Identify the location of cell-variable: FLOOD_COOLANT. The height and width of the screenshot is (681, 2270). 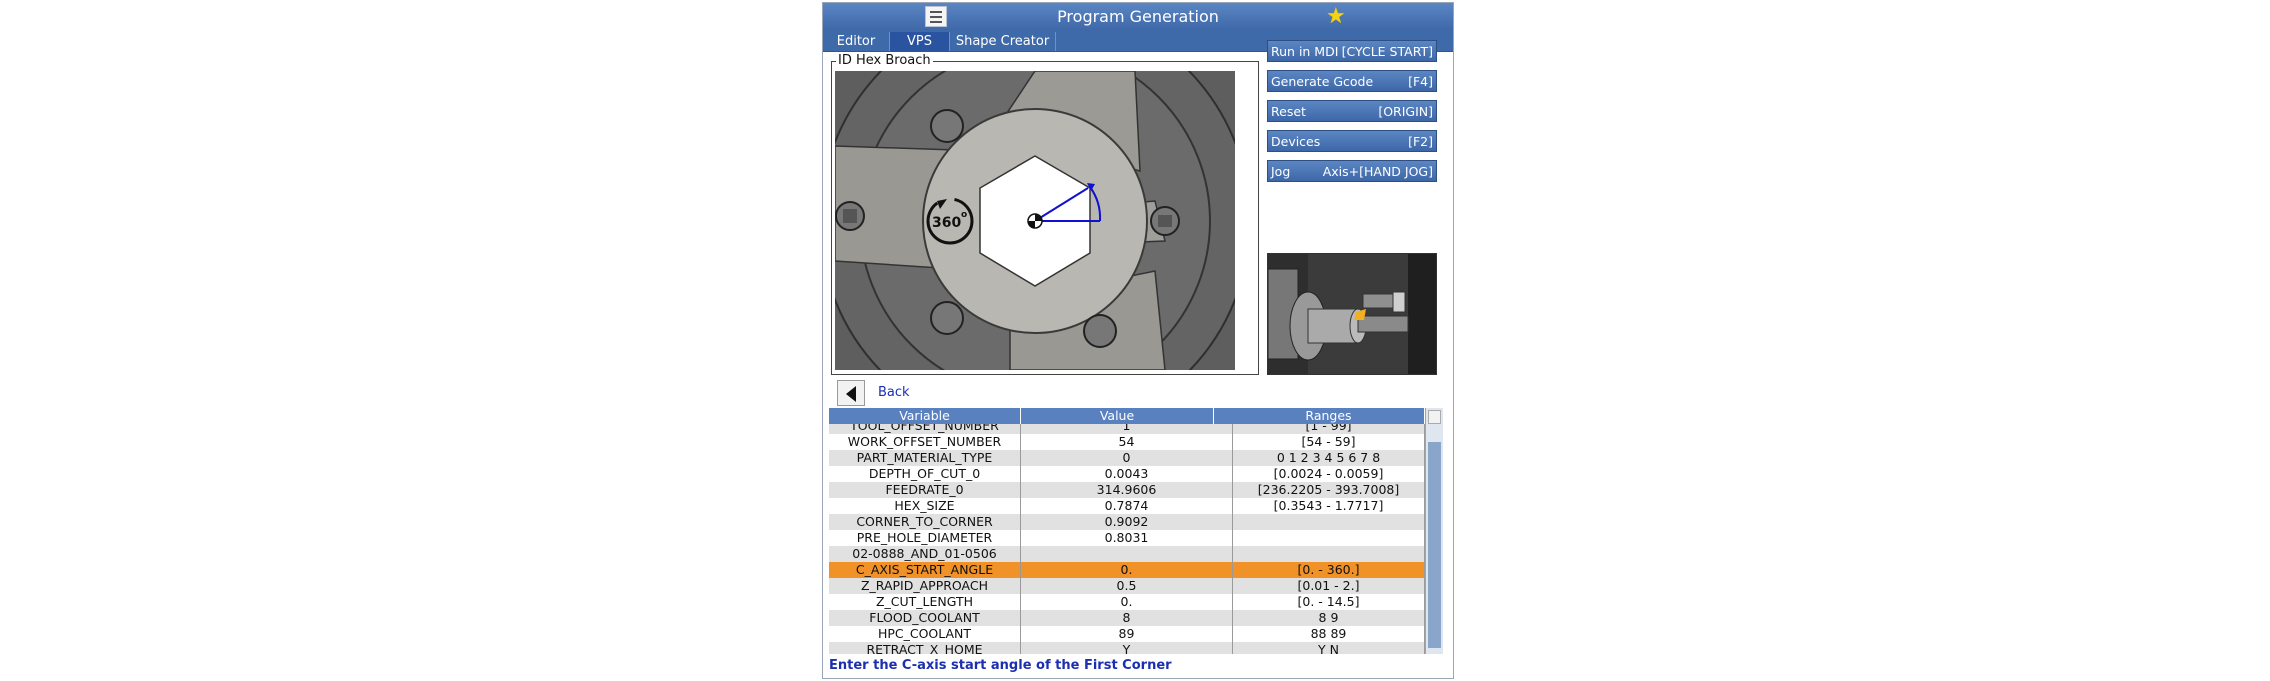
(925, 618).